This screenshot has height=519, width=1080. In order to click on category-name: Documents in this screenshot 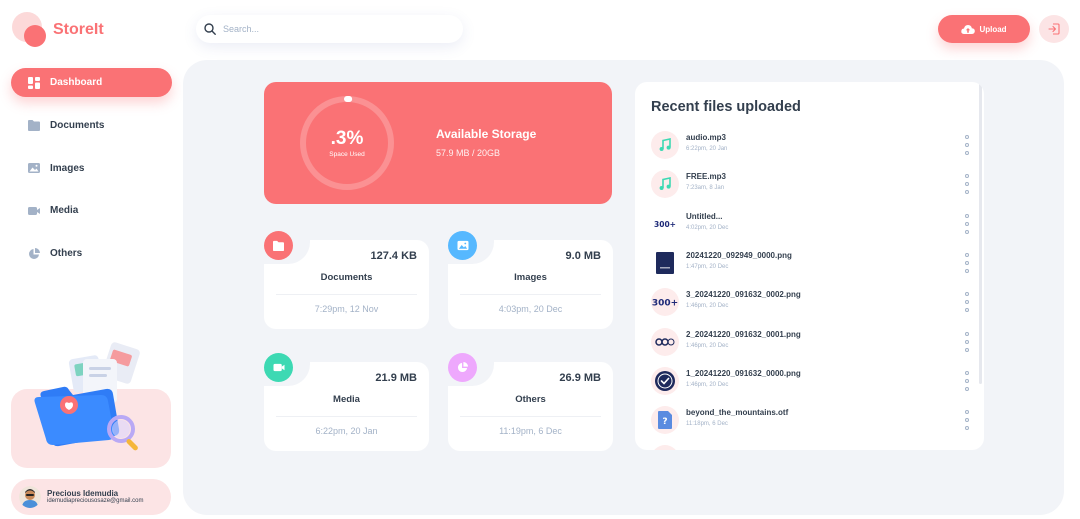, I will do `click(346, 277)`.